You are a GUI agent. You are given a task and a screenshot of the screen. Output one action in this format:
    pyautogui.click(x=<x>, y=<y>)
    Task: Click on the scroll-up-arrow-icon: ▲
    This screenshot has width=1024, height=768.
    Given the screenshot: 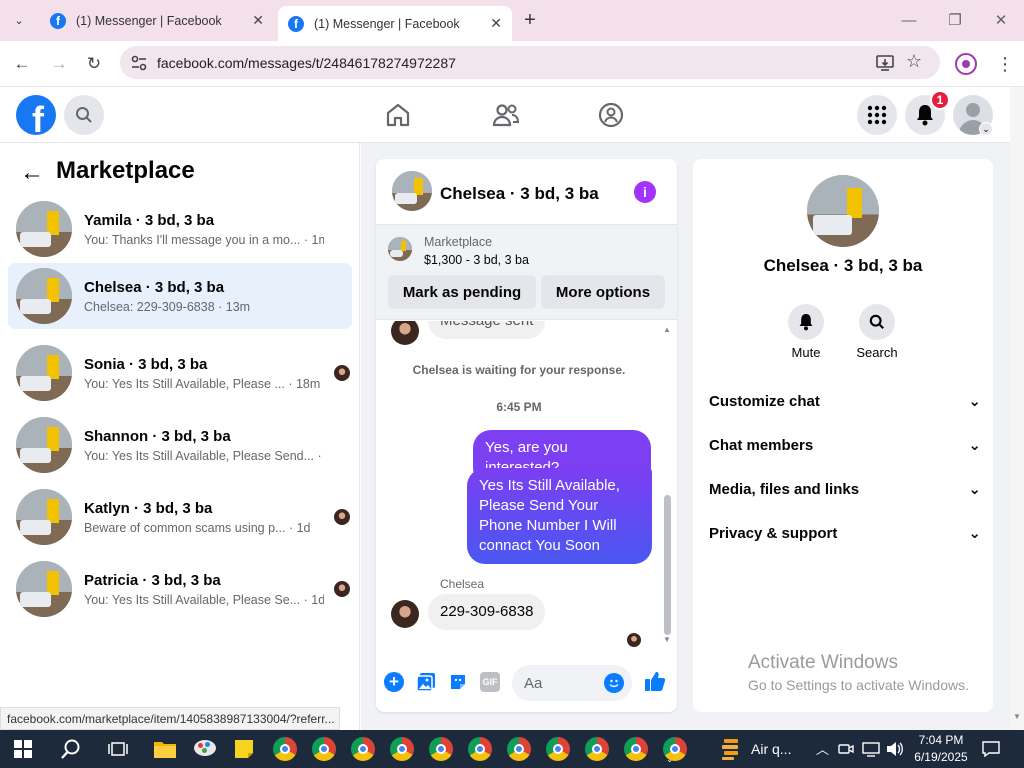 What is the action you would take?
    pyautogui.click(x=667, y=329)
    